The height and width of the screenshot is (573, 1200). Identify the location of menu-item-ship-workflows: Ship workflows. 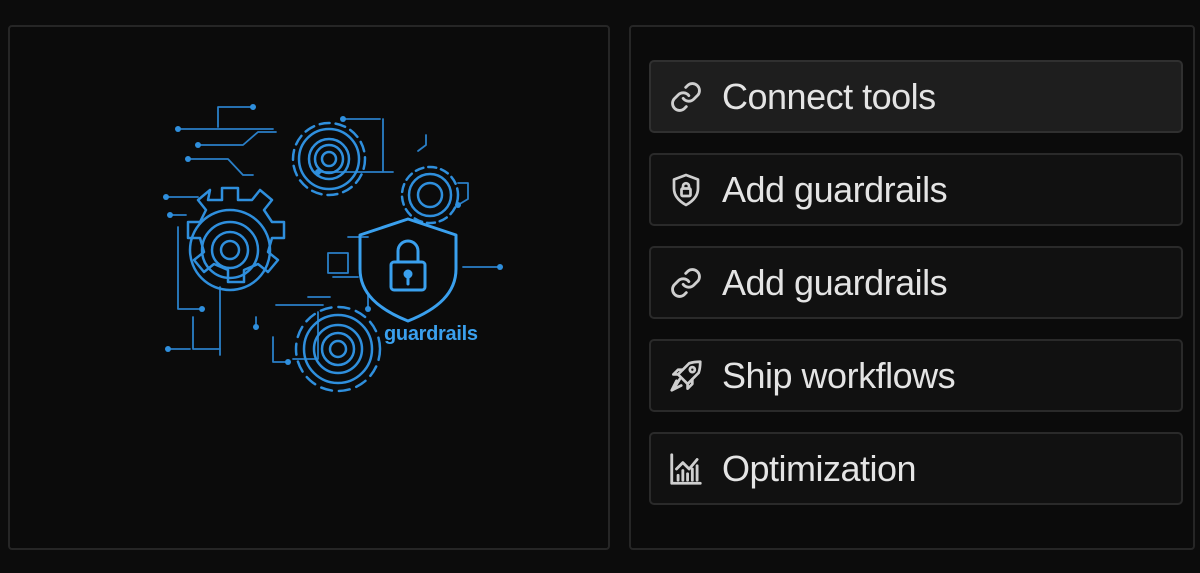
(916, 375).